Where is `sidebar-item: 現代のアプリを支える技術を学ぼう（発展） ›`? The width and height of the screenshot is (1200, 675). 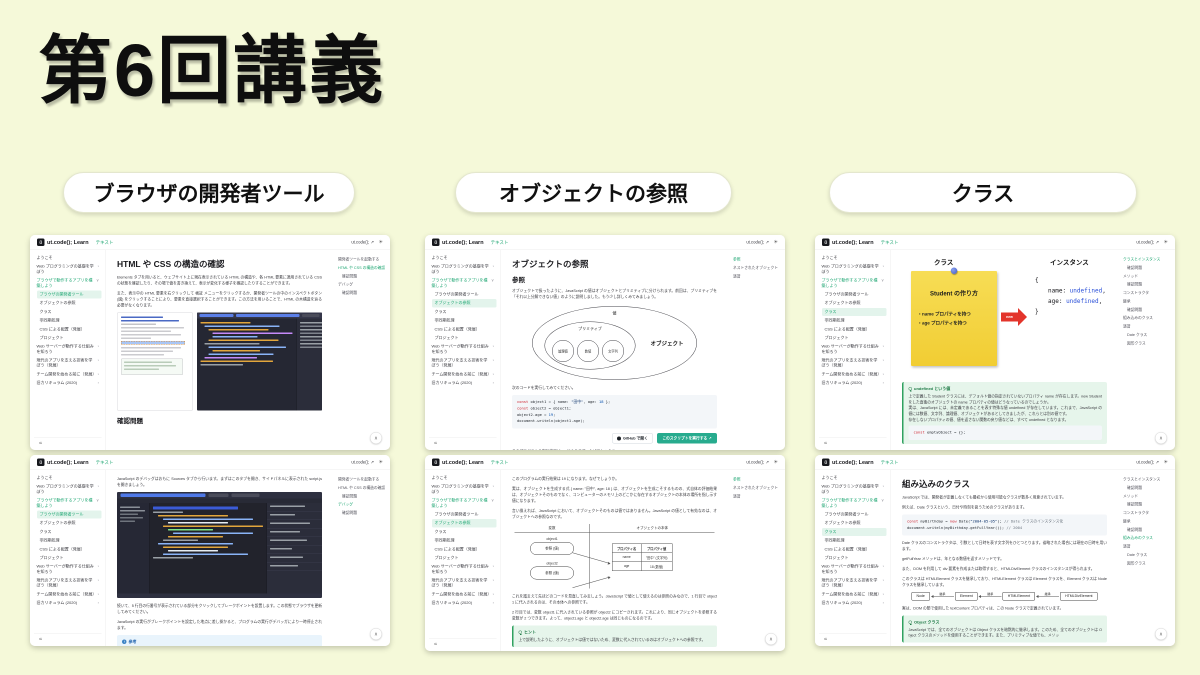 sidebar-item: 現代のアプリを支える技術を学ぼう（発展） › is located at coordinates (463, 583).